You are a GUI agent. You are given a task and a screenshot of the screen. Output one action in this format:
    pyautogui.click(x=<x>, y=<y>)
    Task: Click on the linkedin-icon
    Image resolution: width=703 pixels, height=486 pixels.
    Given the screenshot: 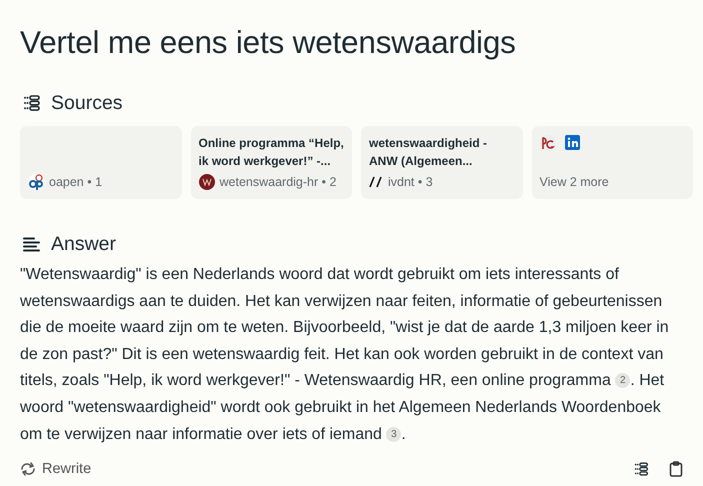 What is the action you would take?
    pyautogui.click(x=572, y=142)
    